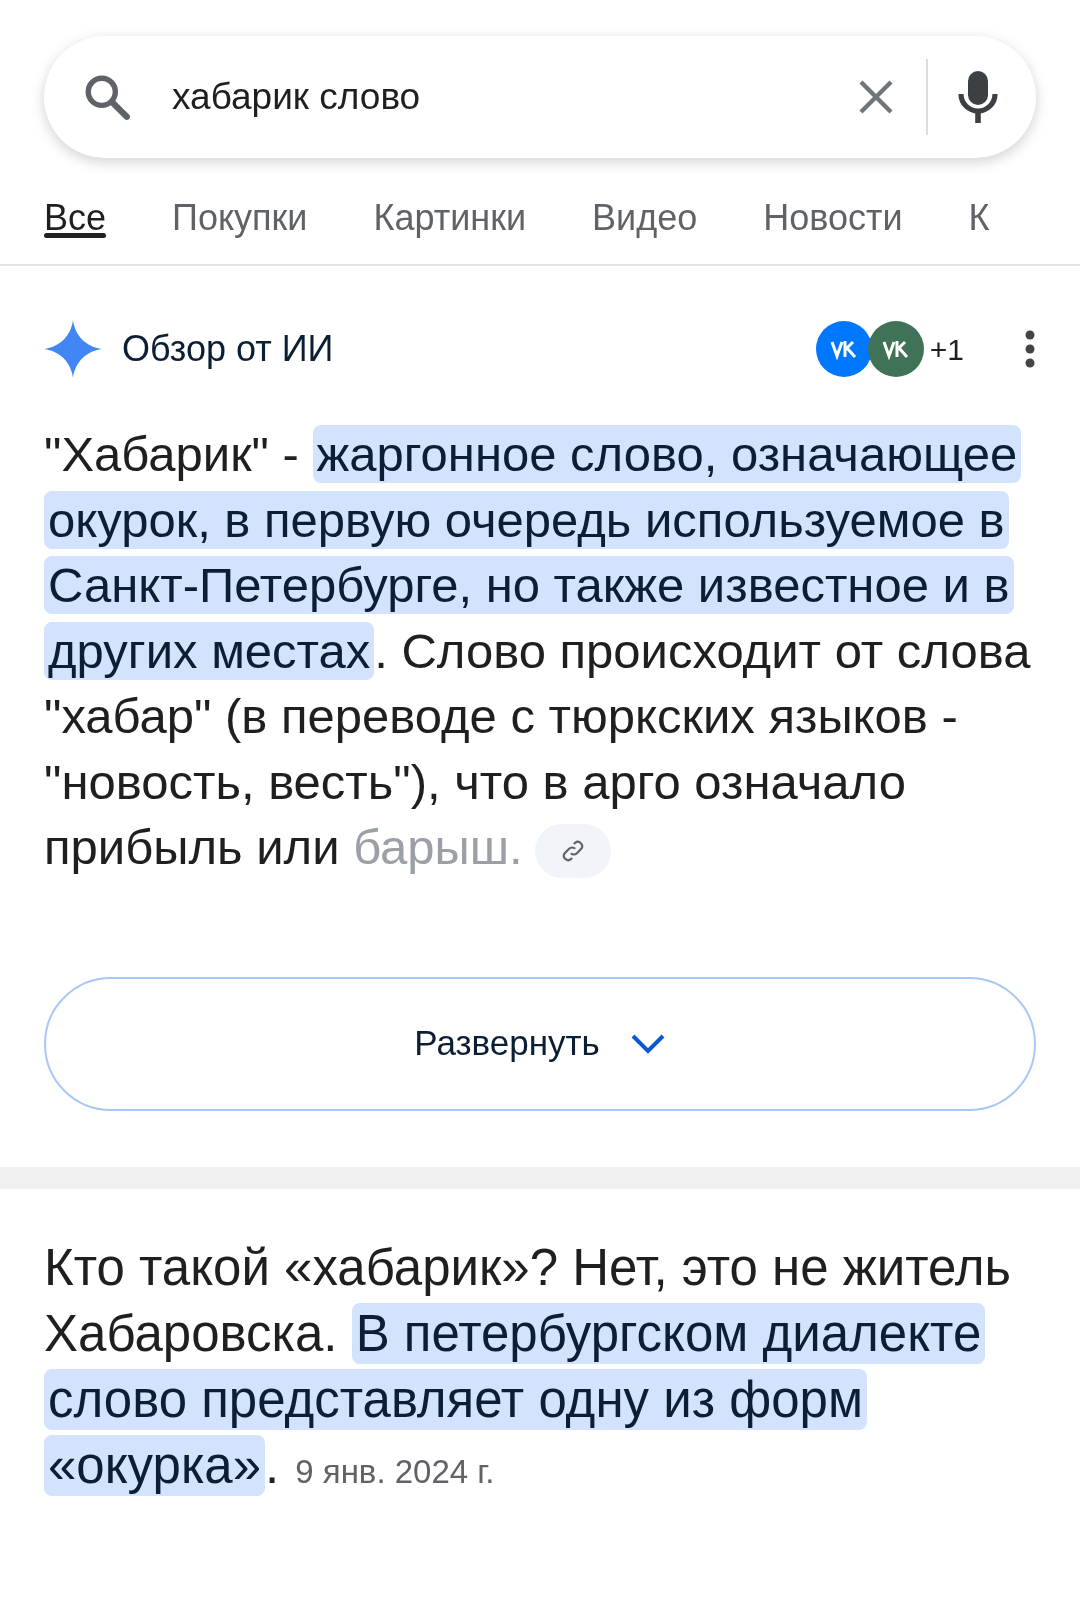  Describe the element at coordinates (978, 97) in the screenshot. I see `microphone-icon` at that location.